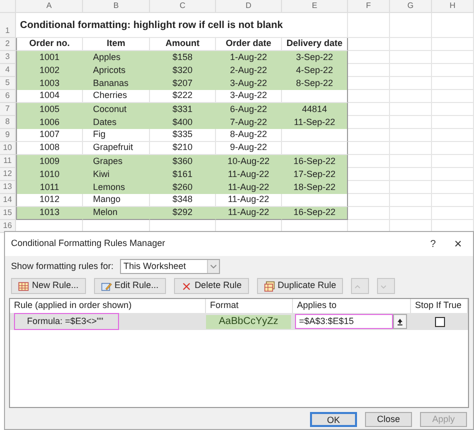  What do you see at coordinates (439, 321) in the screenshot?
I see `stop-if-true-checkbox` at bounding box center [439, 321].